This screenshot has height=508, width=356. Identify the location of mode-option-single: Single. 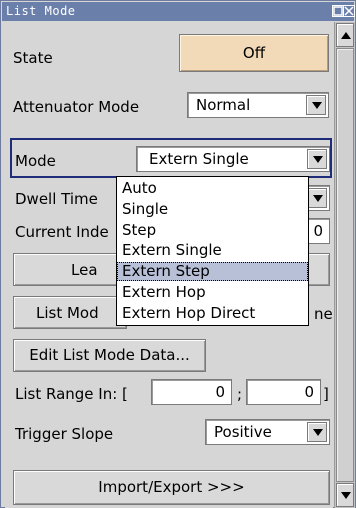
(212, 209).